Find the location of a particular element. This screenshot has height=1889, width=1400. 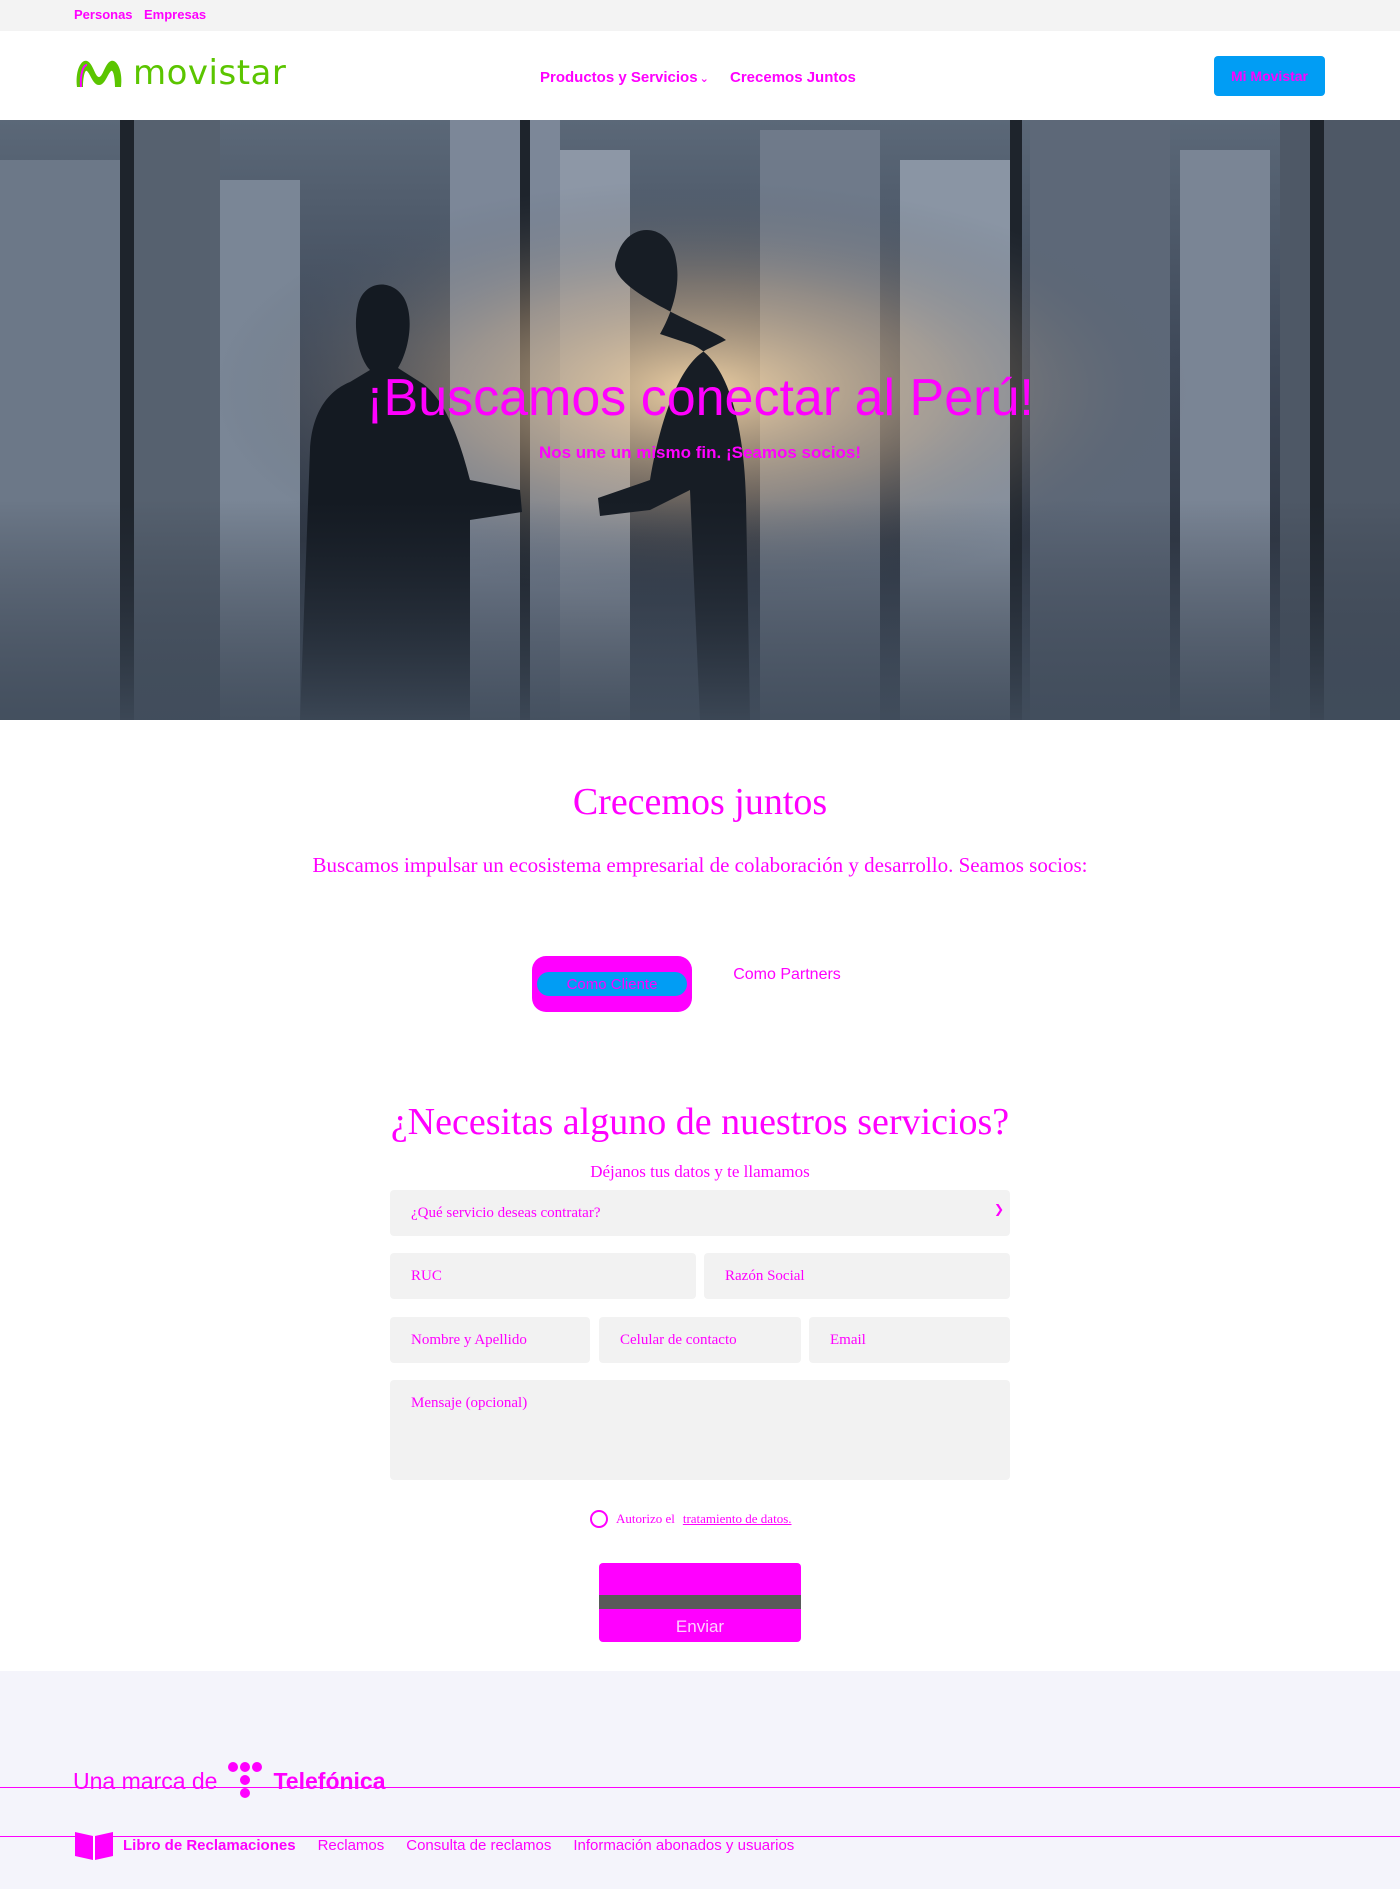

telefonica-t-icon is located at coordinates (245, 1780).